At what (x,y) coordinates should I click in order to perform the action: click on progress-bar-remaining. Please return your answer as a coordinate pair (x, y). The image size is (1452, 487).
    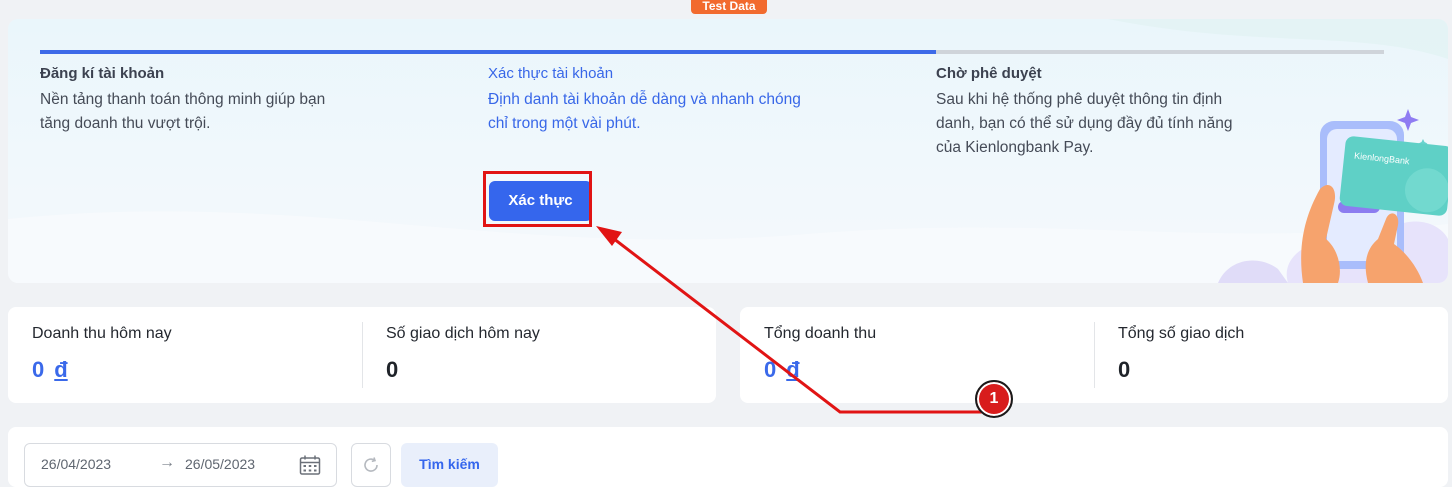
    Looking at the image, I should click on (1160, 52).